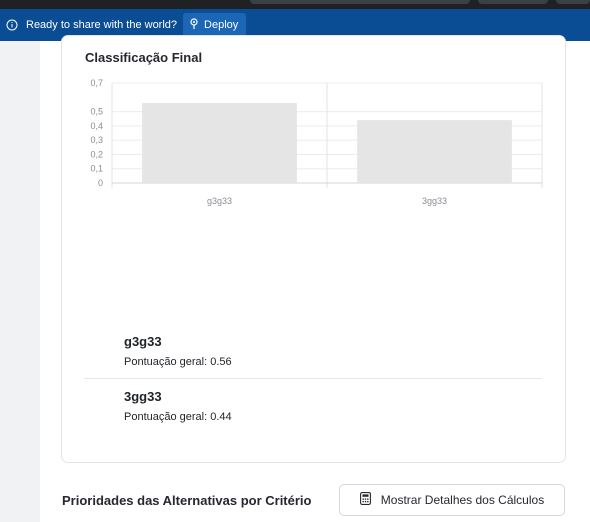 Image resolution: width=590 pixels, height=522 pixels. Describe the element at coordinates (96, 83) in the screenshot. I see `y-tick-label: 0,7` at that location.